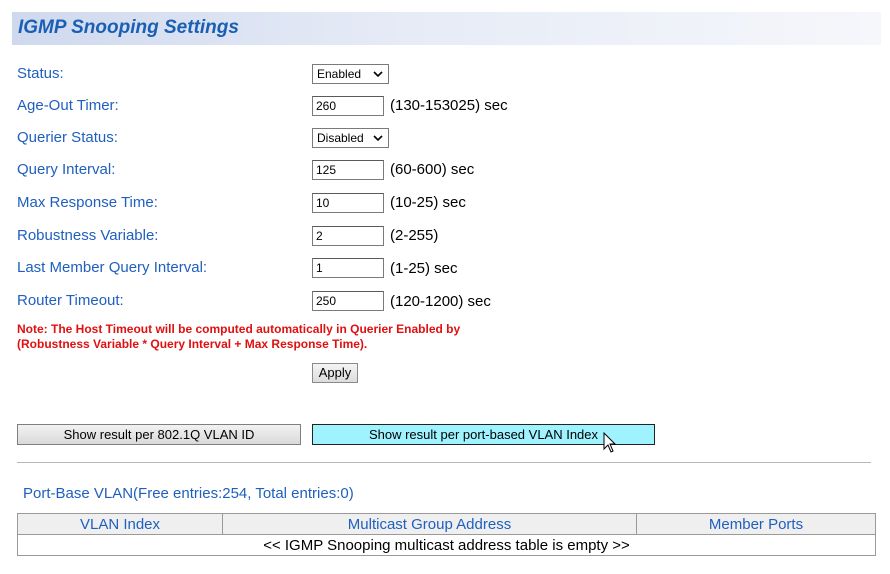  I want to click on robustness-variable-range: (2-255), so click(414, 235).